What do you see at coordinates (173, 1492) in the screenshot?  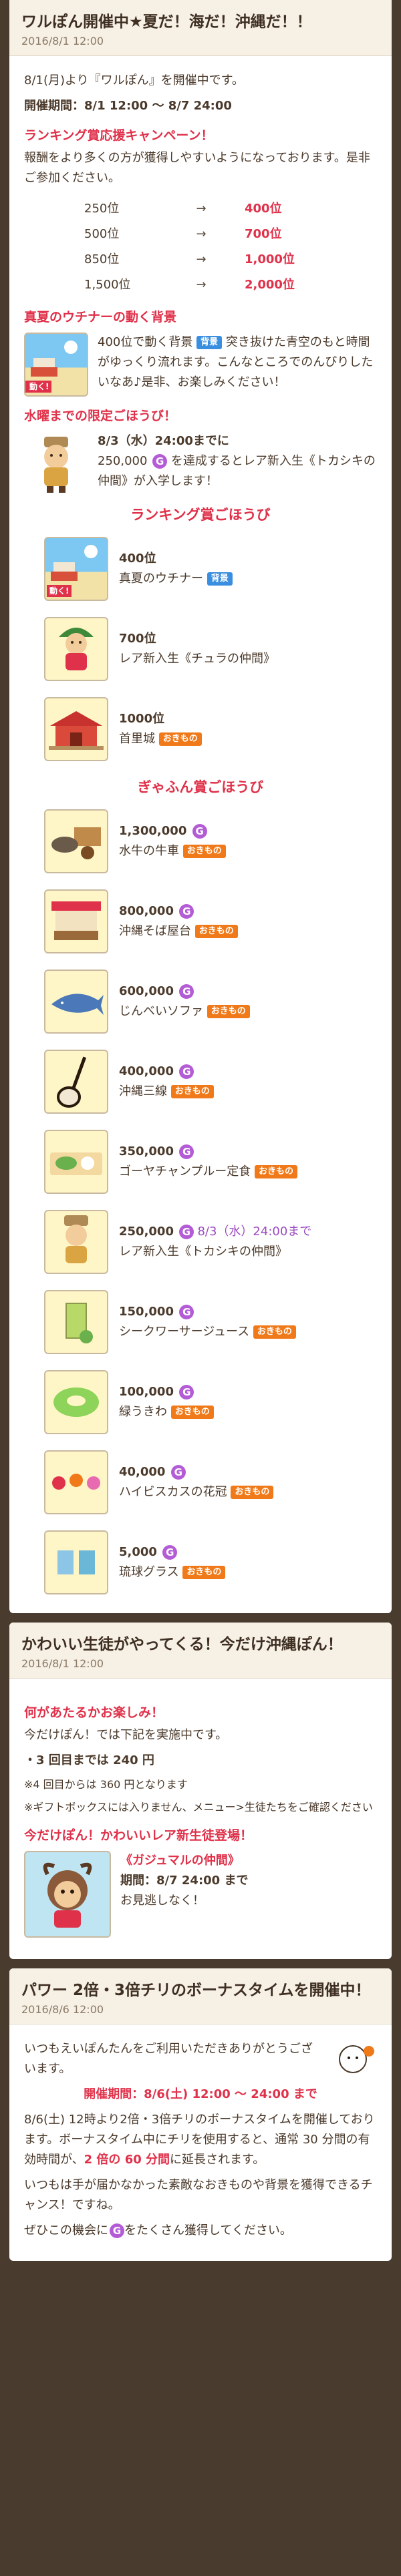 I see `reward-name: ハイビスカスの花冠` at bounding box center [173, 1492].